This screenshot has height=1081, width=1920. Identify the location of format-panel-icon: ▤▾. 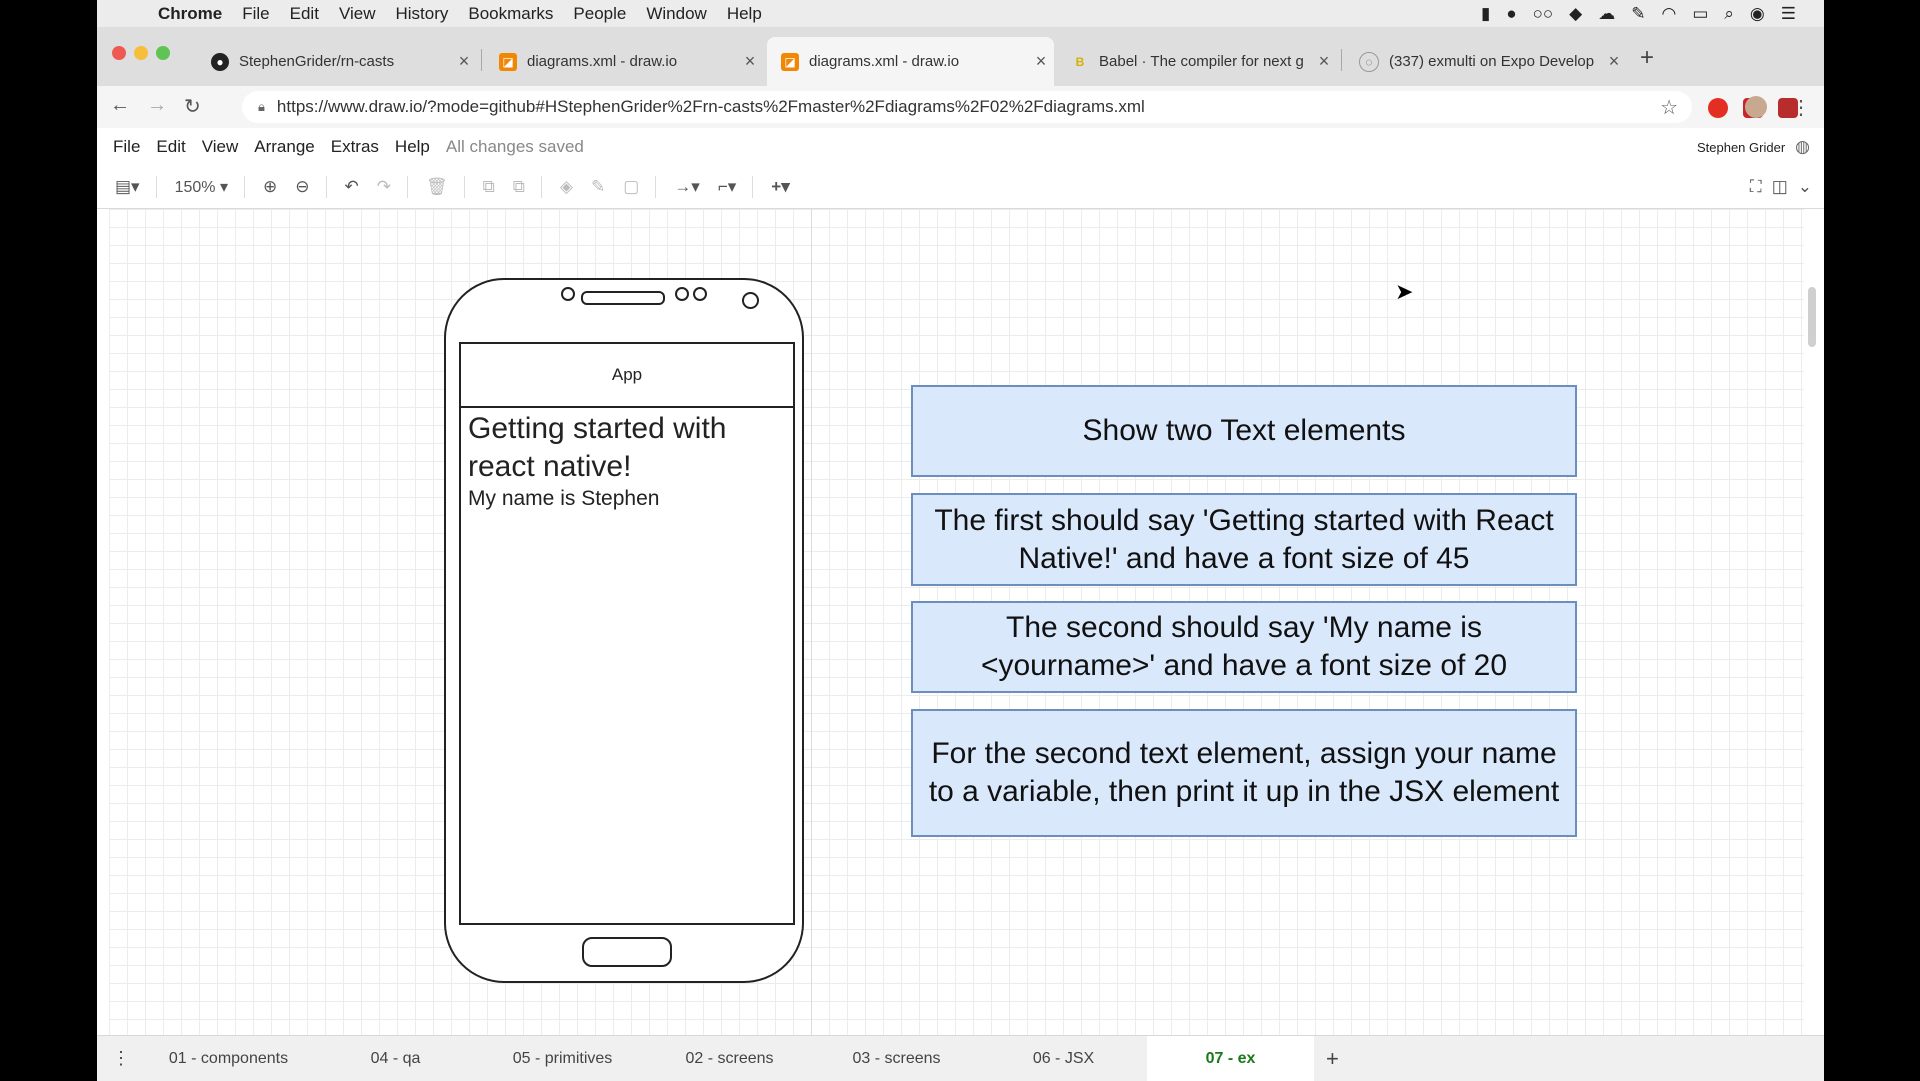
(127, 187).